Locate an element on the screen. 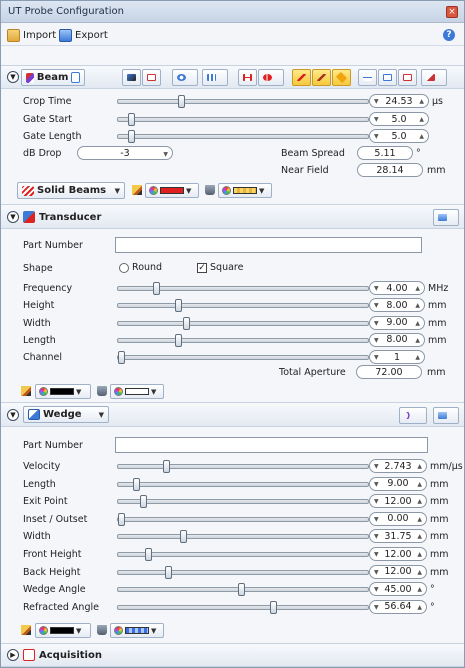  width-spinner: ▼ 9.00 ▲ is located at coordinates (397, 322).